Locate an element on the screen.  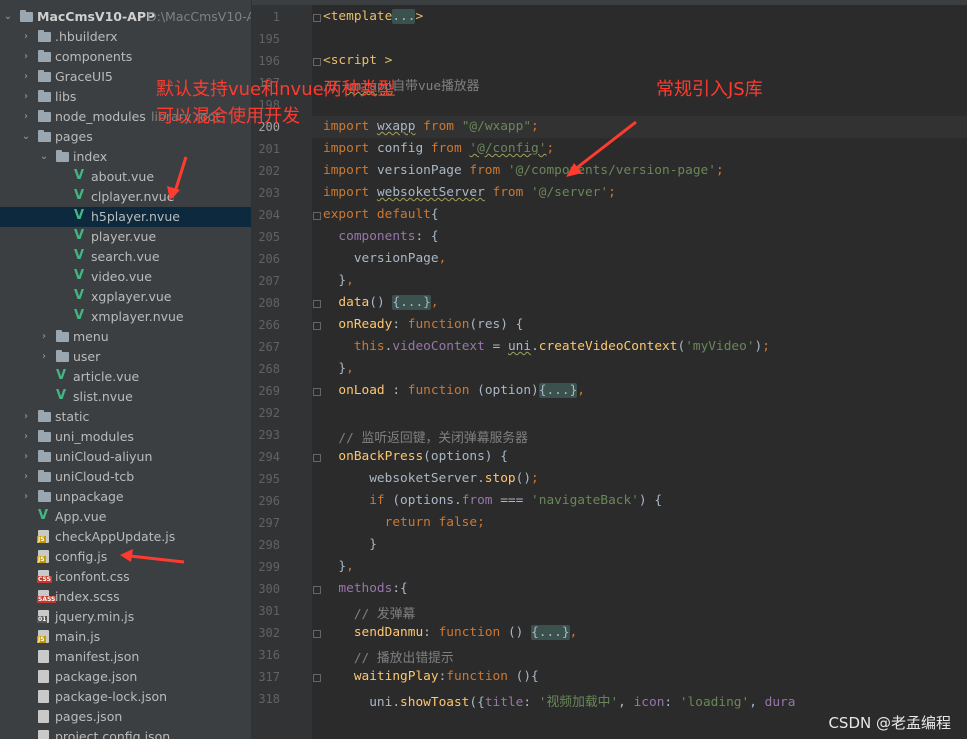
tree-item-hint: D:\MacCmsV10-A is located at coordinates (199, 16).